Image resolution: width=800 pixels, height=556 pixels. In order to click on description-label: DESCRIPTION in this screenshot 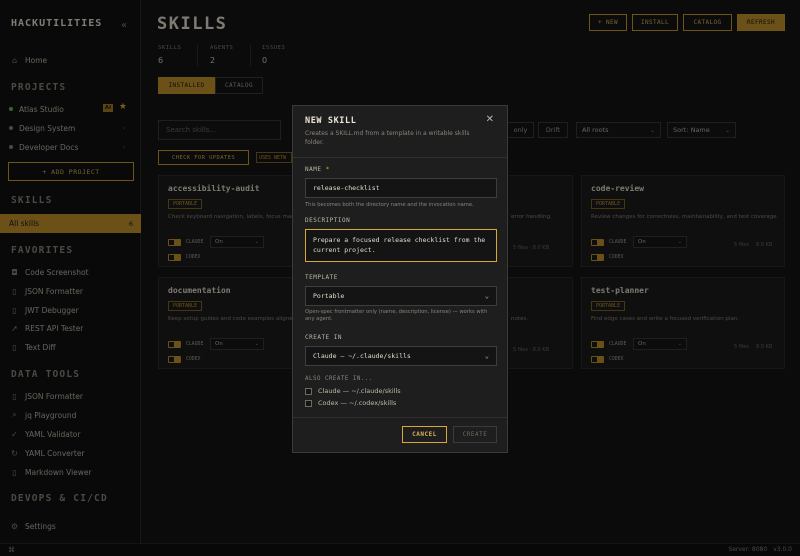, I will do `click(328, 220)`.